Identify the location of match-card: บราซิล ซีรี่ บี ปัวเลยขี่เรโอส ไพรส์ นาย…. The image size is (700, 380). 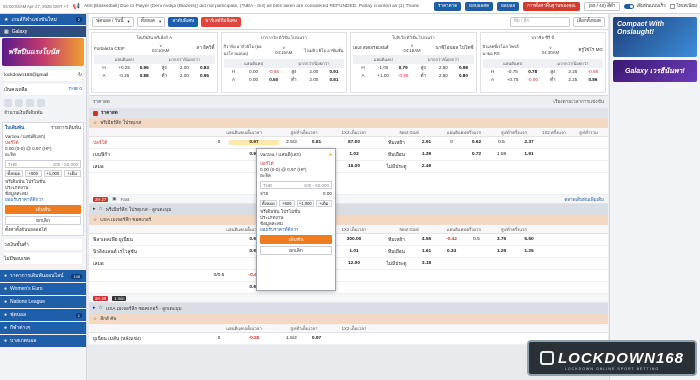
(542, 62).